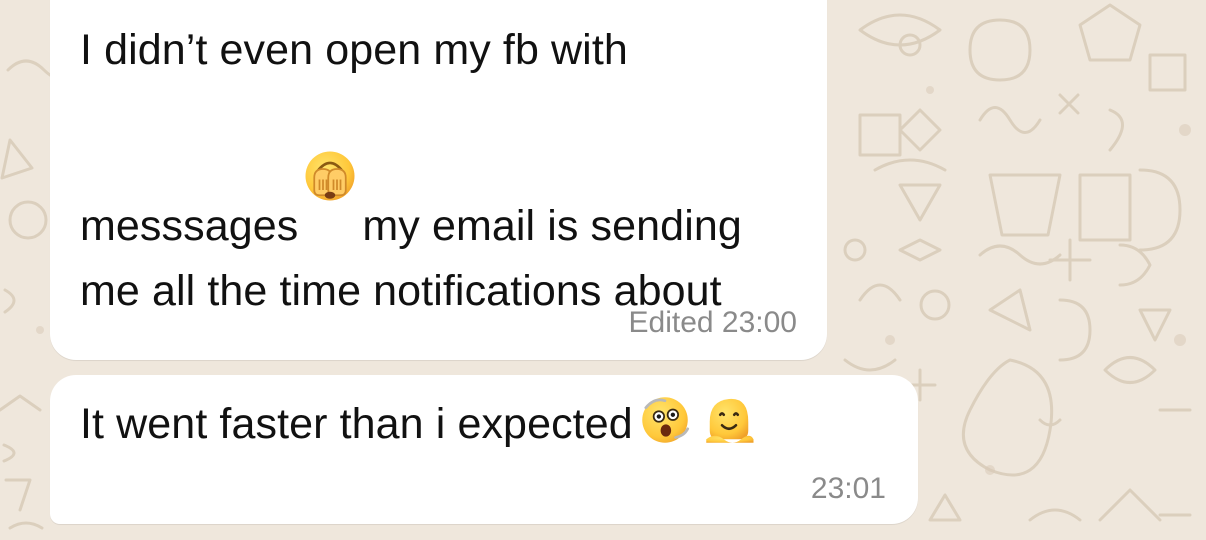 Image resolution: width=1206 pixels, height=540 pixels. What do you see at coordinates (330, 142) in the screenshot?
I see `see-no-evil-face-icon` at bounding box center [330, 142].